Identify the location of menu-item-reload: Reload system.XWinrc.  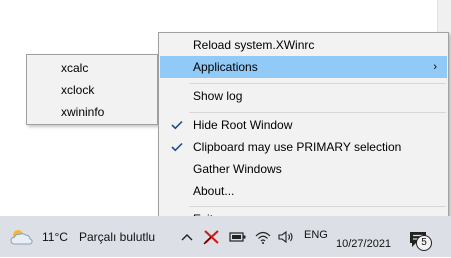
(303, 45).